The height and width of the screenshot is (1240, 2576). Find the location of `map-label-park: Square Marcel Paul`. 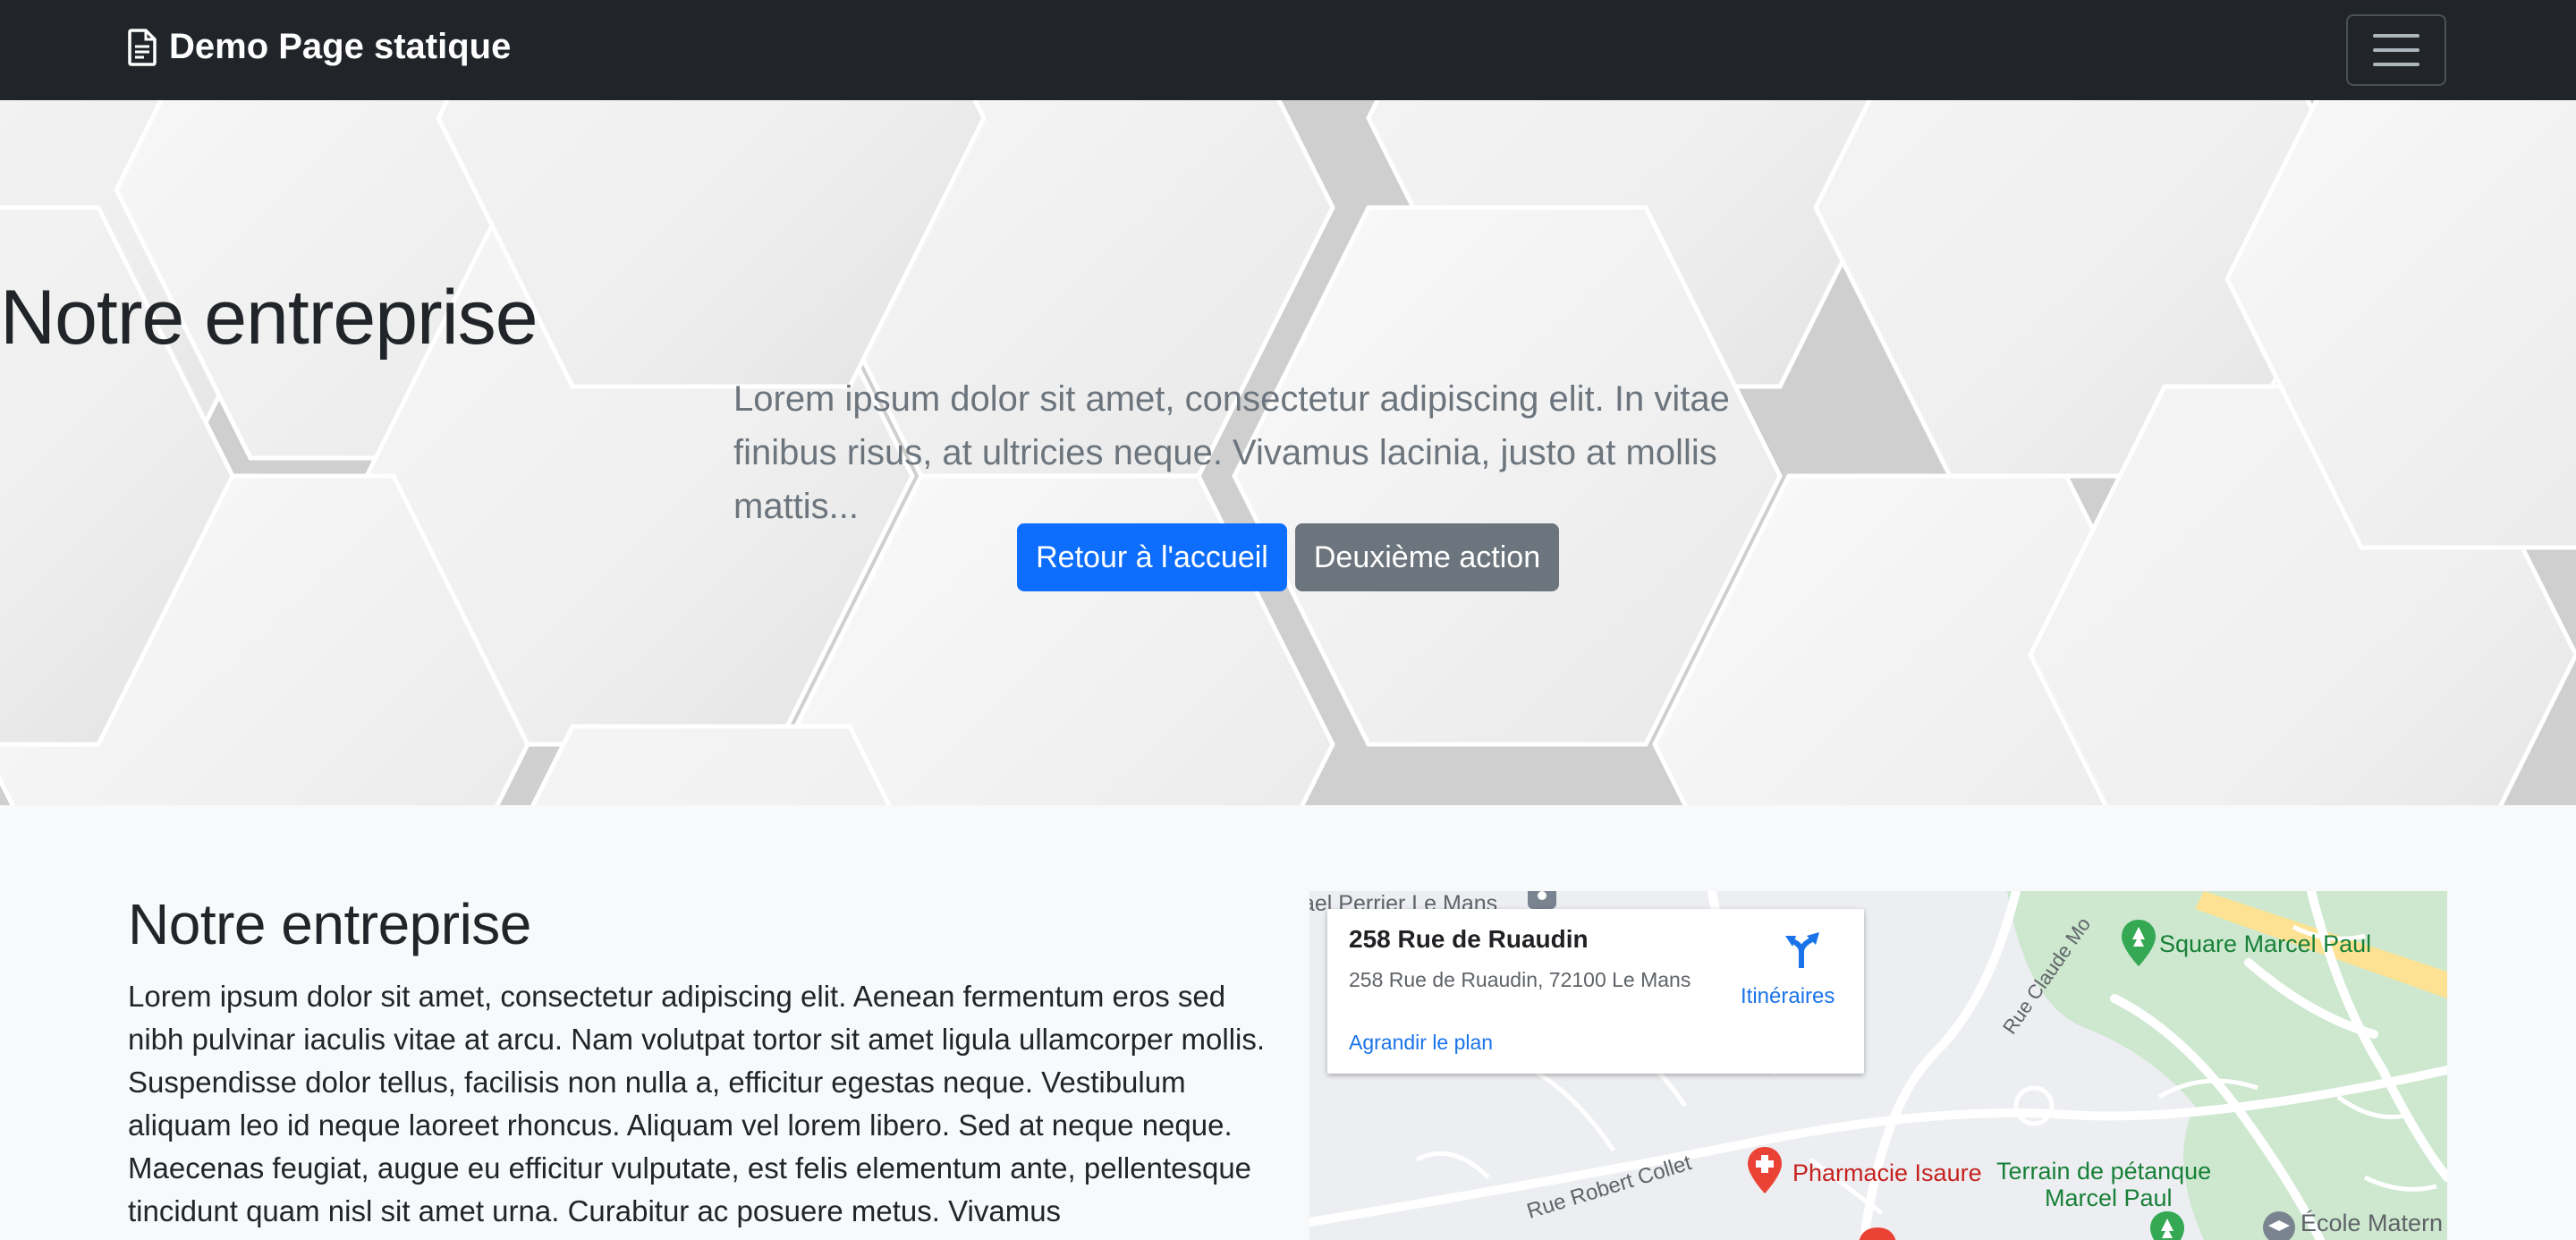

map-label-park: Square Marcel Paul is located at coordinates (2265, 944).